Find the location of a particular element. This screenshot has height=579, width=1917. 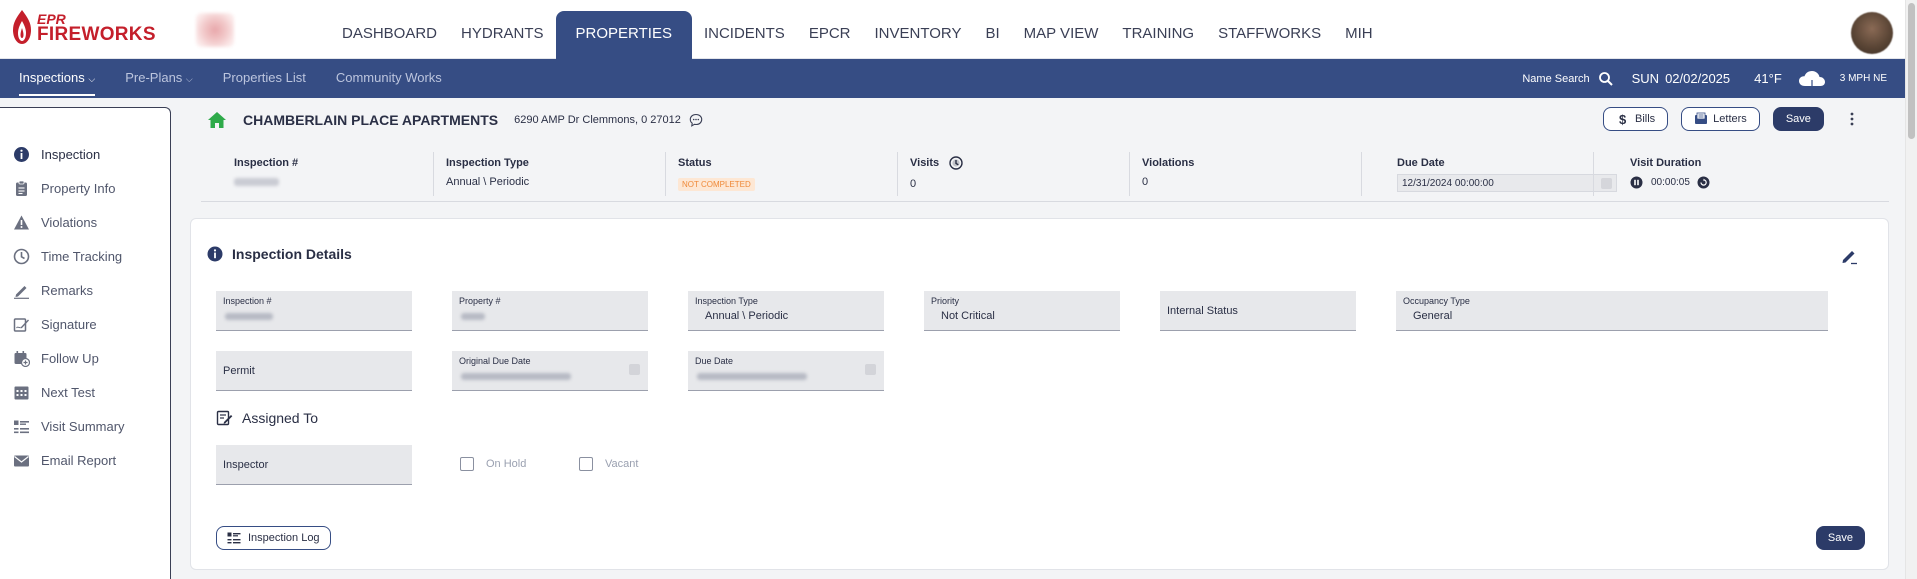

property-number-field: Property # is located at coordinates (550, 311).